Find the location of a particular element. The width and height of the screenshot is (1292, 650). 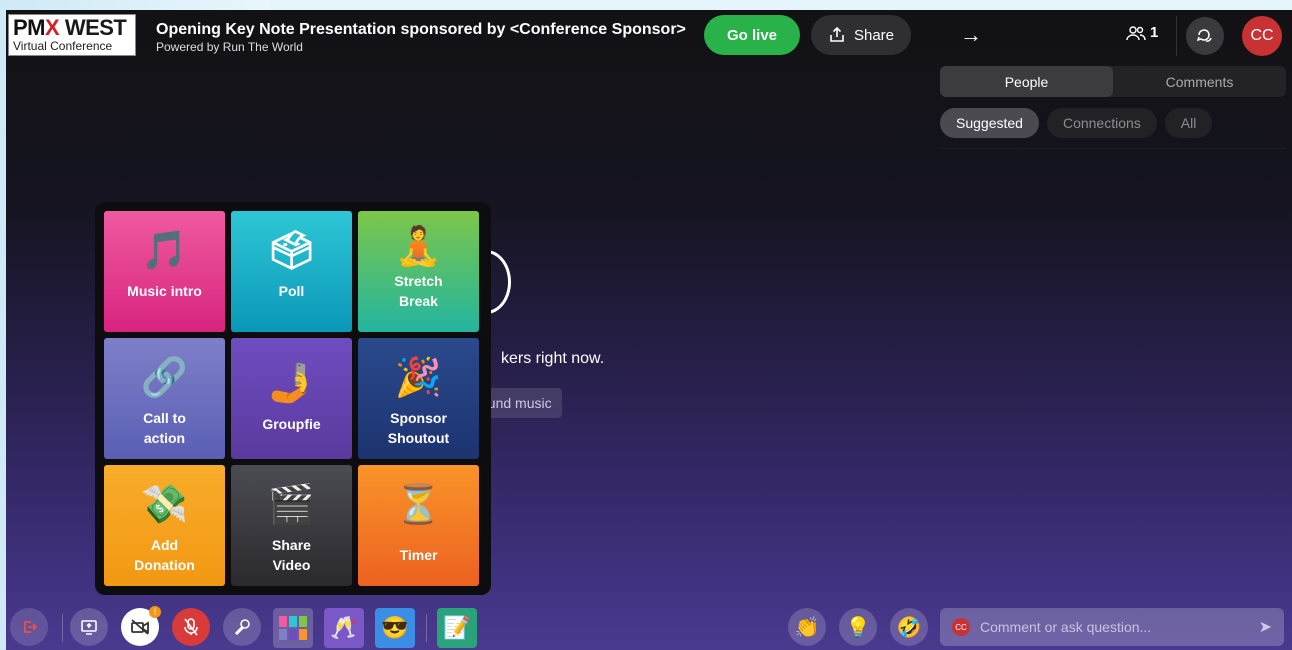

chat-bubbles-icon is located at coordinates (1204, 35).